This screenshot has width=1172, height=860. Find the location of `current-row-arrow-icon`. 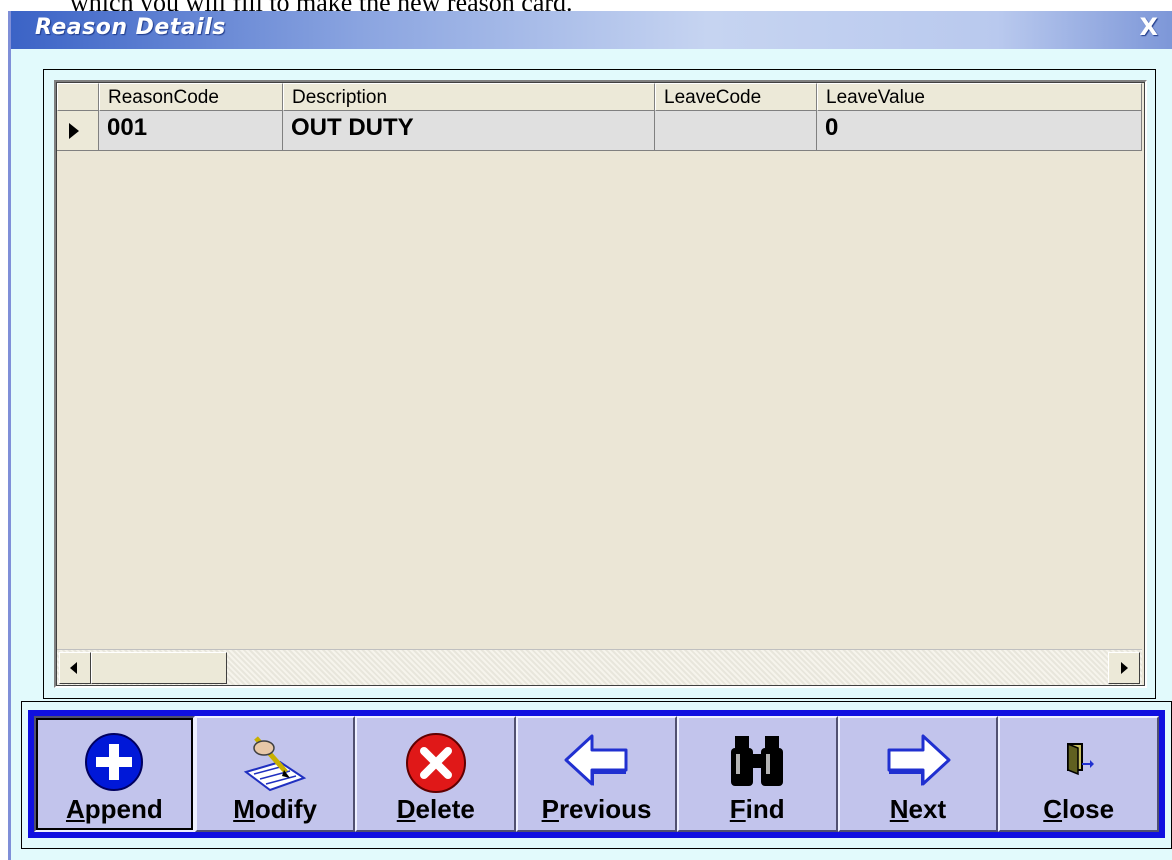

current-row-arrow-icon is located at coordinates (74, 131).